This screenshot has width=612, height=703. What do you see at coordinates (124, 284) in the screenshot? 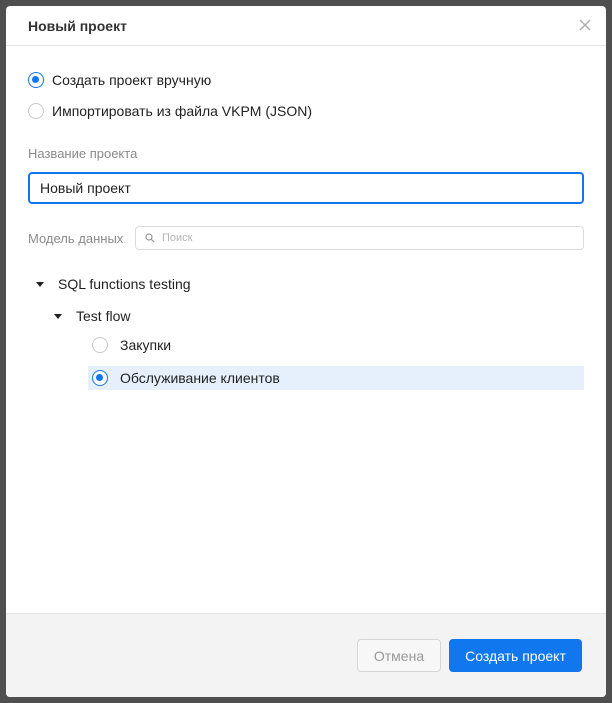
I see `tree-node-label: SQL functions testing` at bounding box center [124, 284].